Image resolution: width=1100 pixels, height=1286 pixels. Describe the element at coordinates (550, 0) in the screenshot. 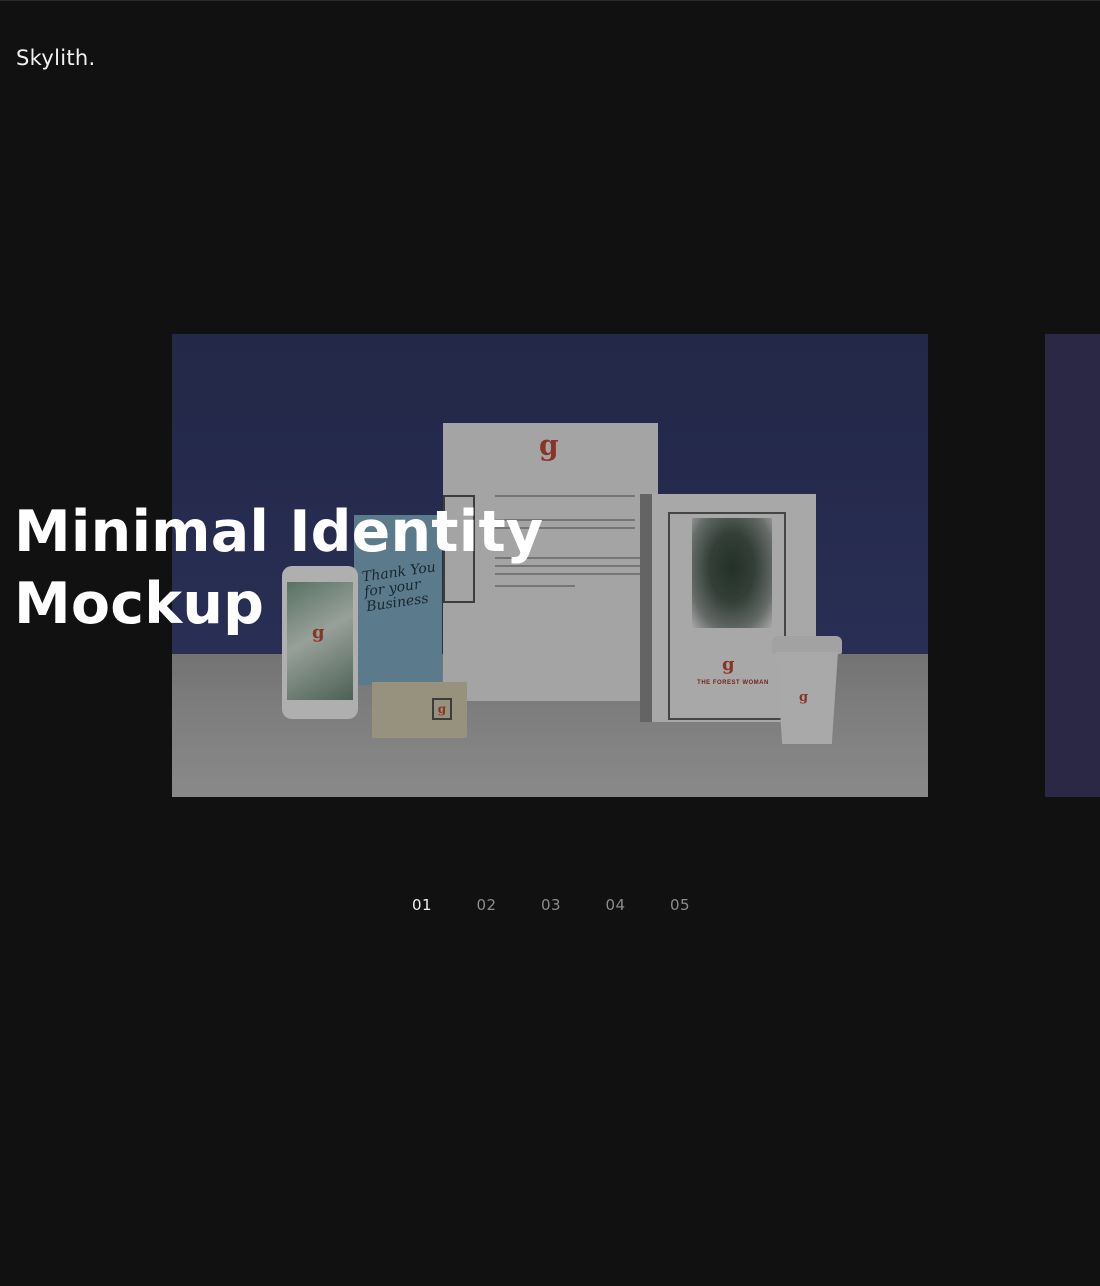

I see `top-divider` at that location.